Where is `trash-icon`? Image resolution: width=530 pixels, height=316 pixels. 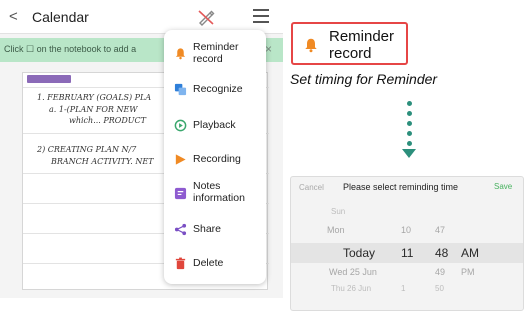 trash-icon is located at coordinates (180, 263).